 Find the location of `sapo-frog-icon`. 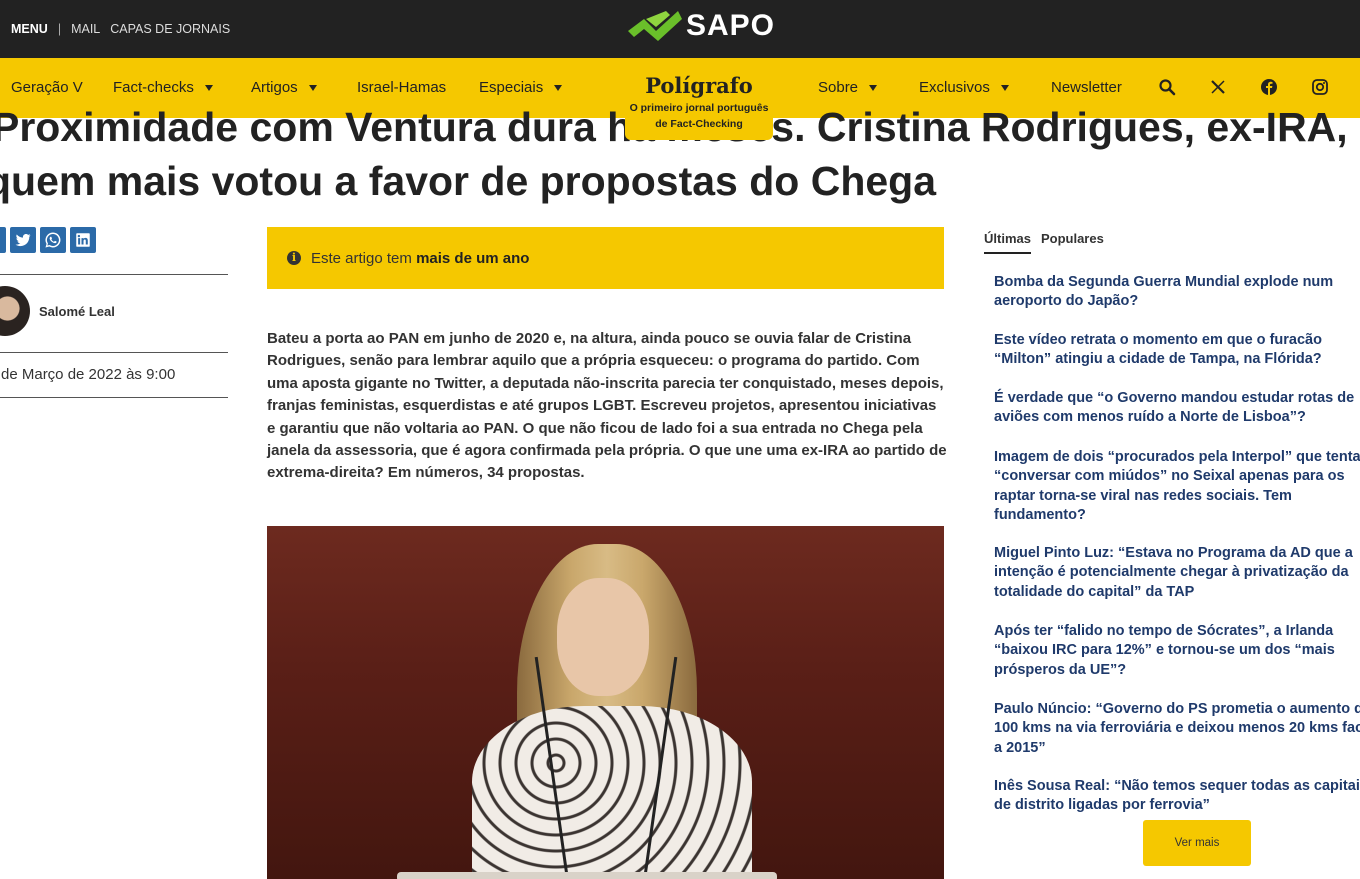

sapo-frog-icon is located at coordinates (655, 26).